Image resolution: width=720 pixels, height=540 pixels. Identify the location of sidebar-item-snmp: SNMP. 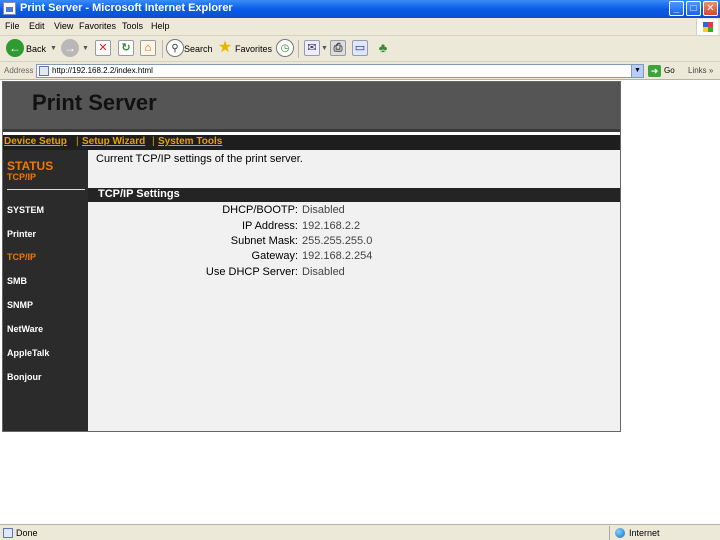
(20, 305).